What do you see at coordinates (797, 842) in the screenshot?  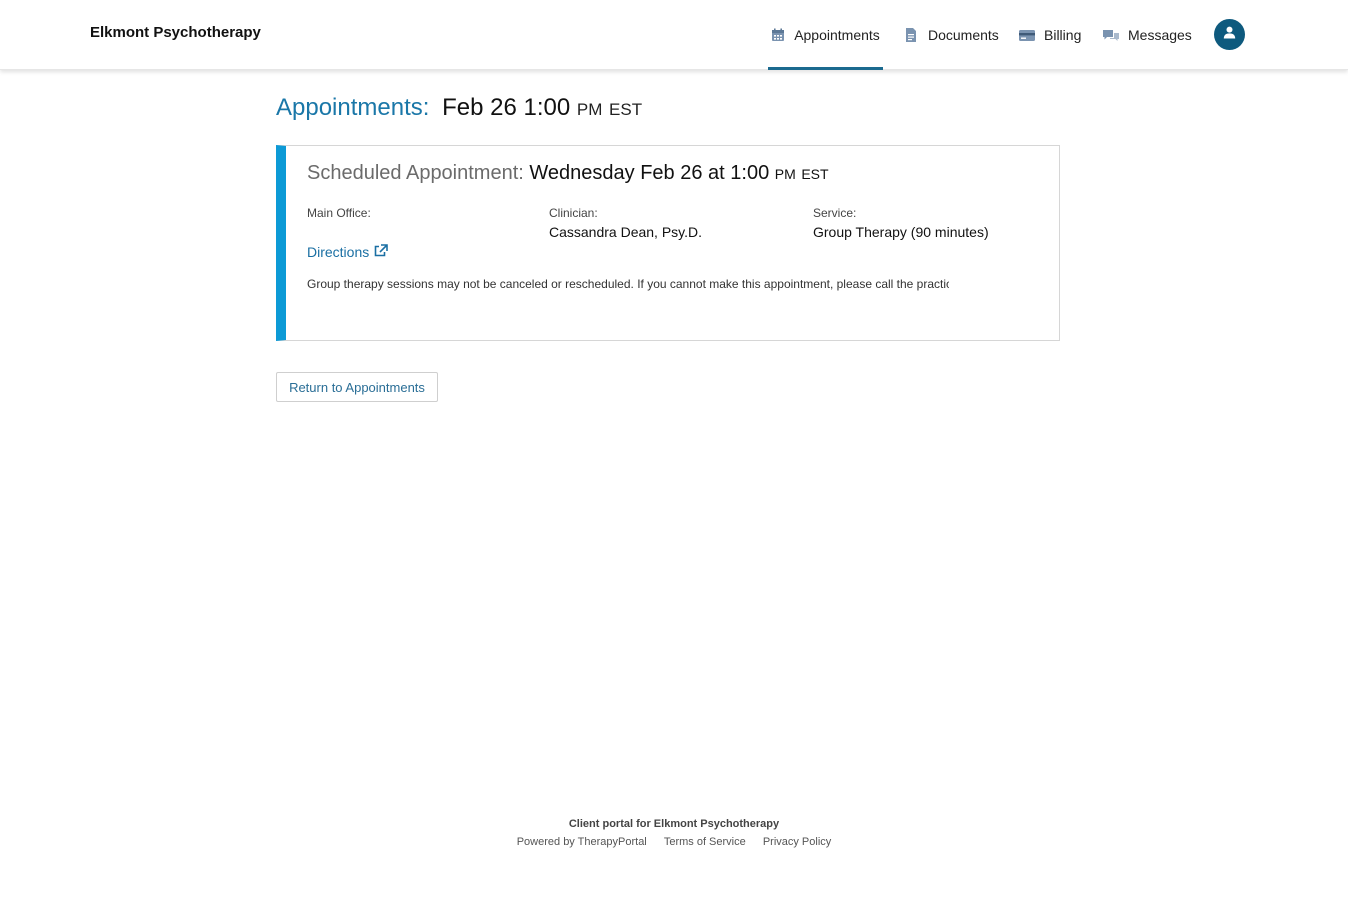 I see `privacy-policy-link: Privacy Policy` at bounding box center [797, 842].